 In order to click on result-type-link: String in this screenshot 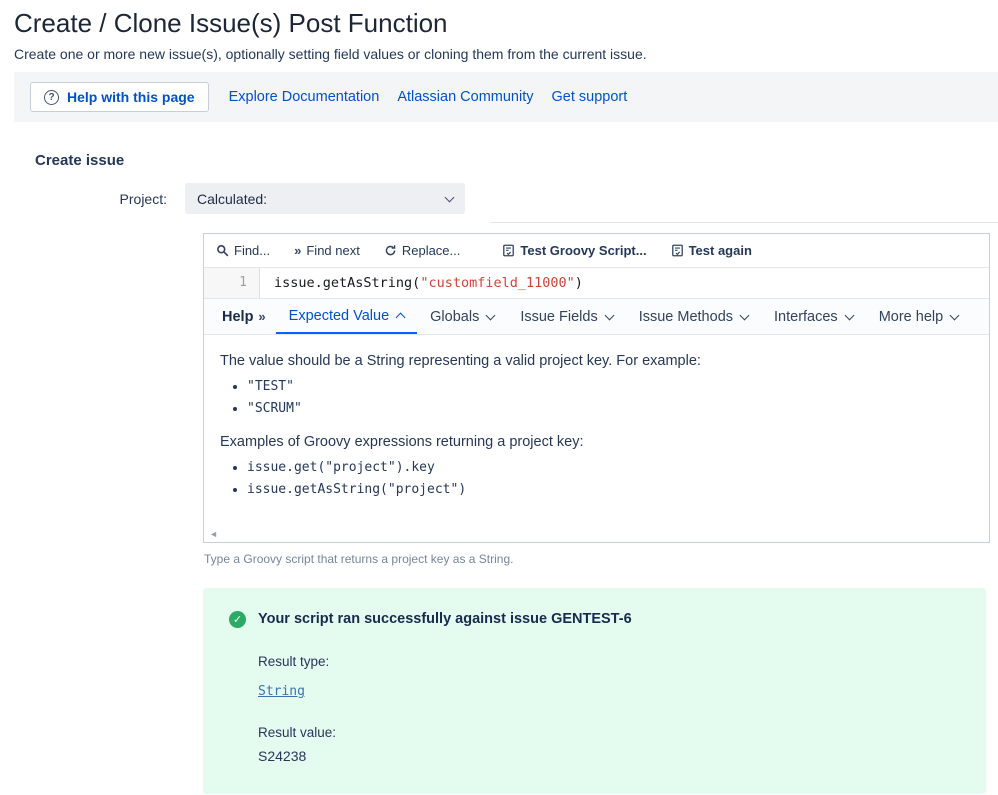, I will do `click(281, 691)`.